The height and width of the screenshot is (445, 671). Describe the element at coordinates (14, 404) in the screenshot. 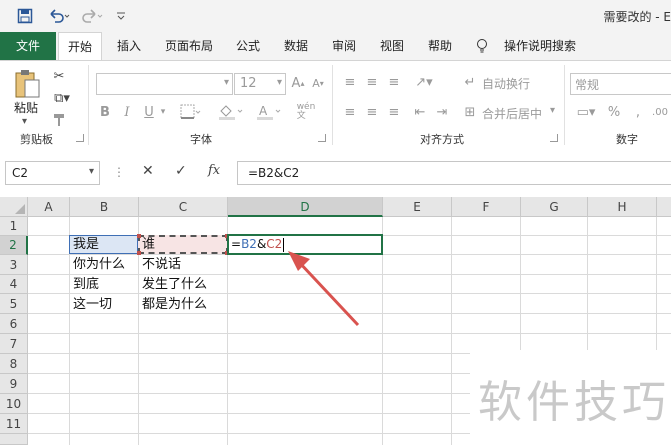

I see `row-header-10: 10` at that location.